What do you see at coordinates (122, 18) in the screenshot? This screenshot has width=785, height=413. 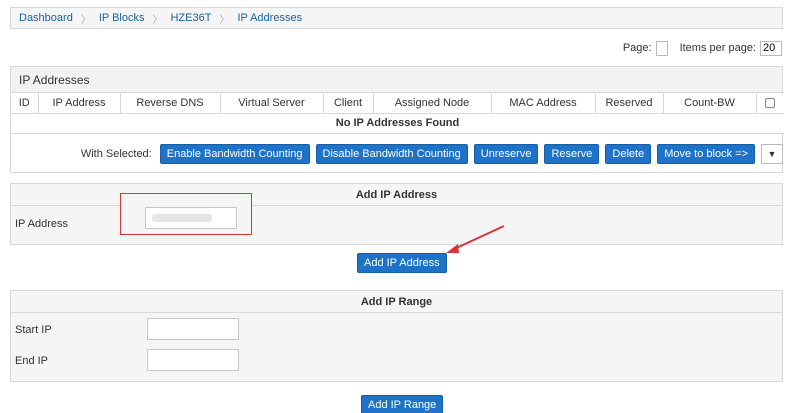 I see `breadcrumb-ip-blocks: IP Blocks` at bounding box center [122, 18].